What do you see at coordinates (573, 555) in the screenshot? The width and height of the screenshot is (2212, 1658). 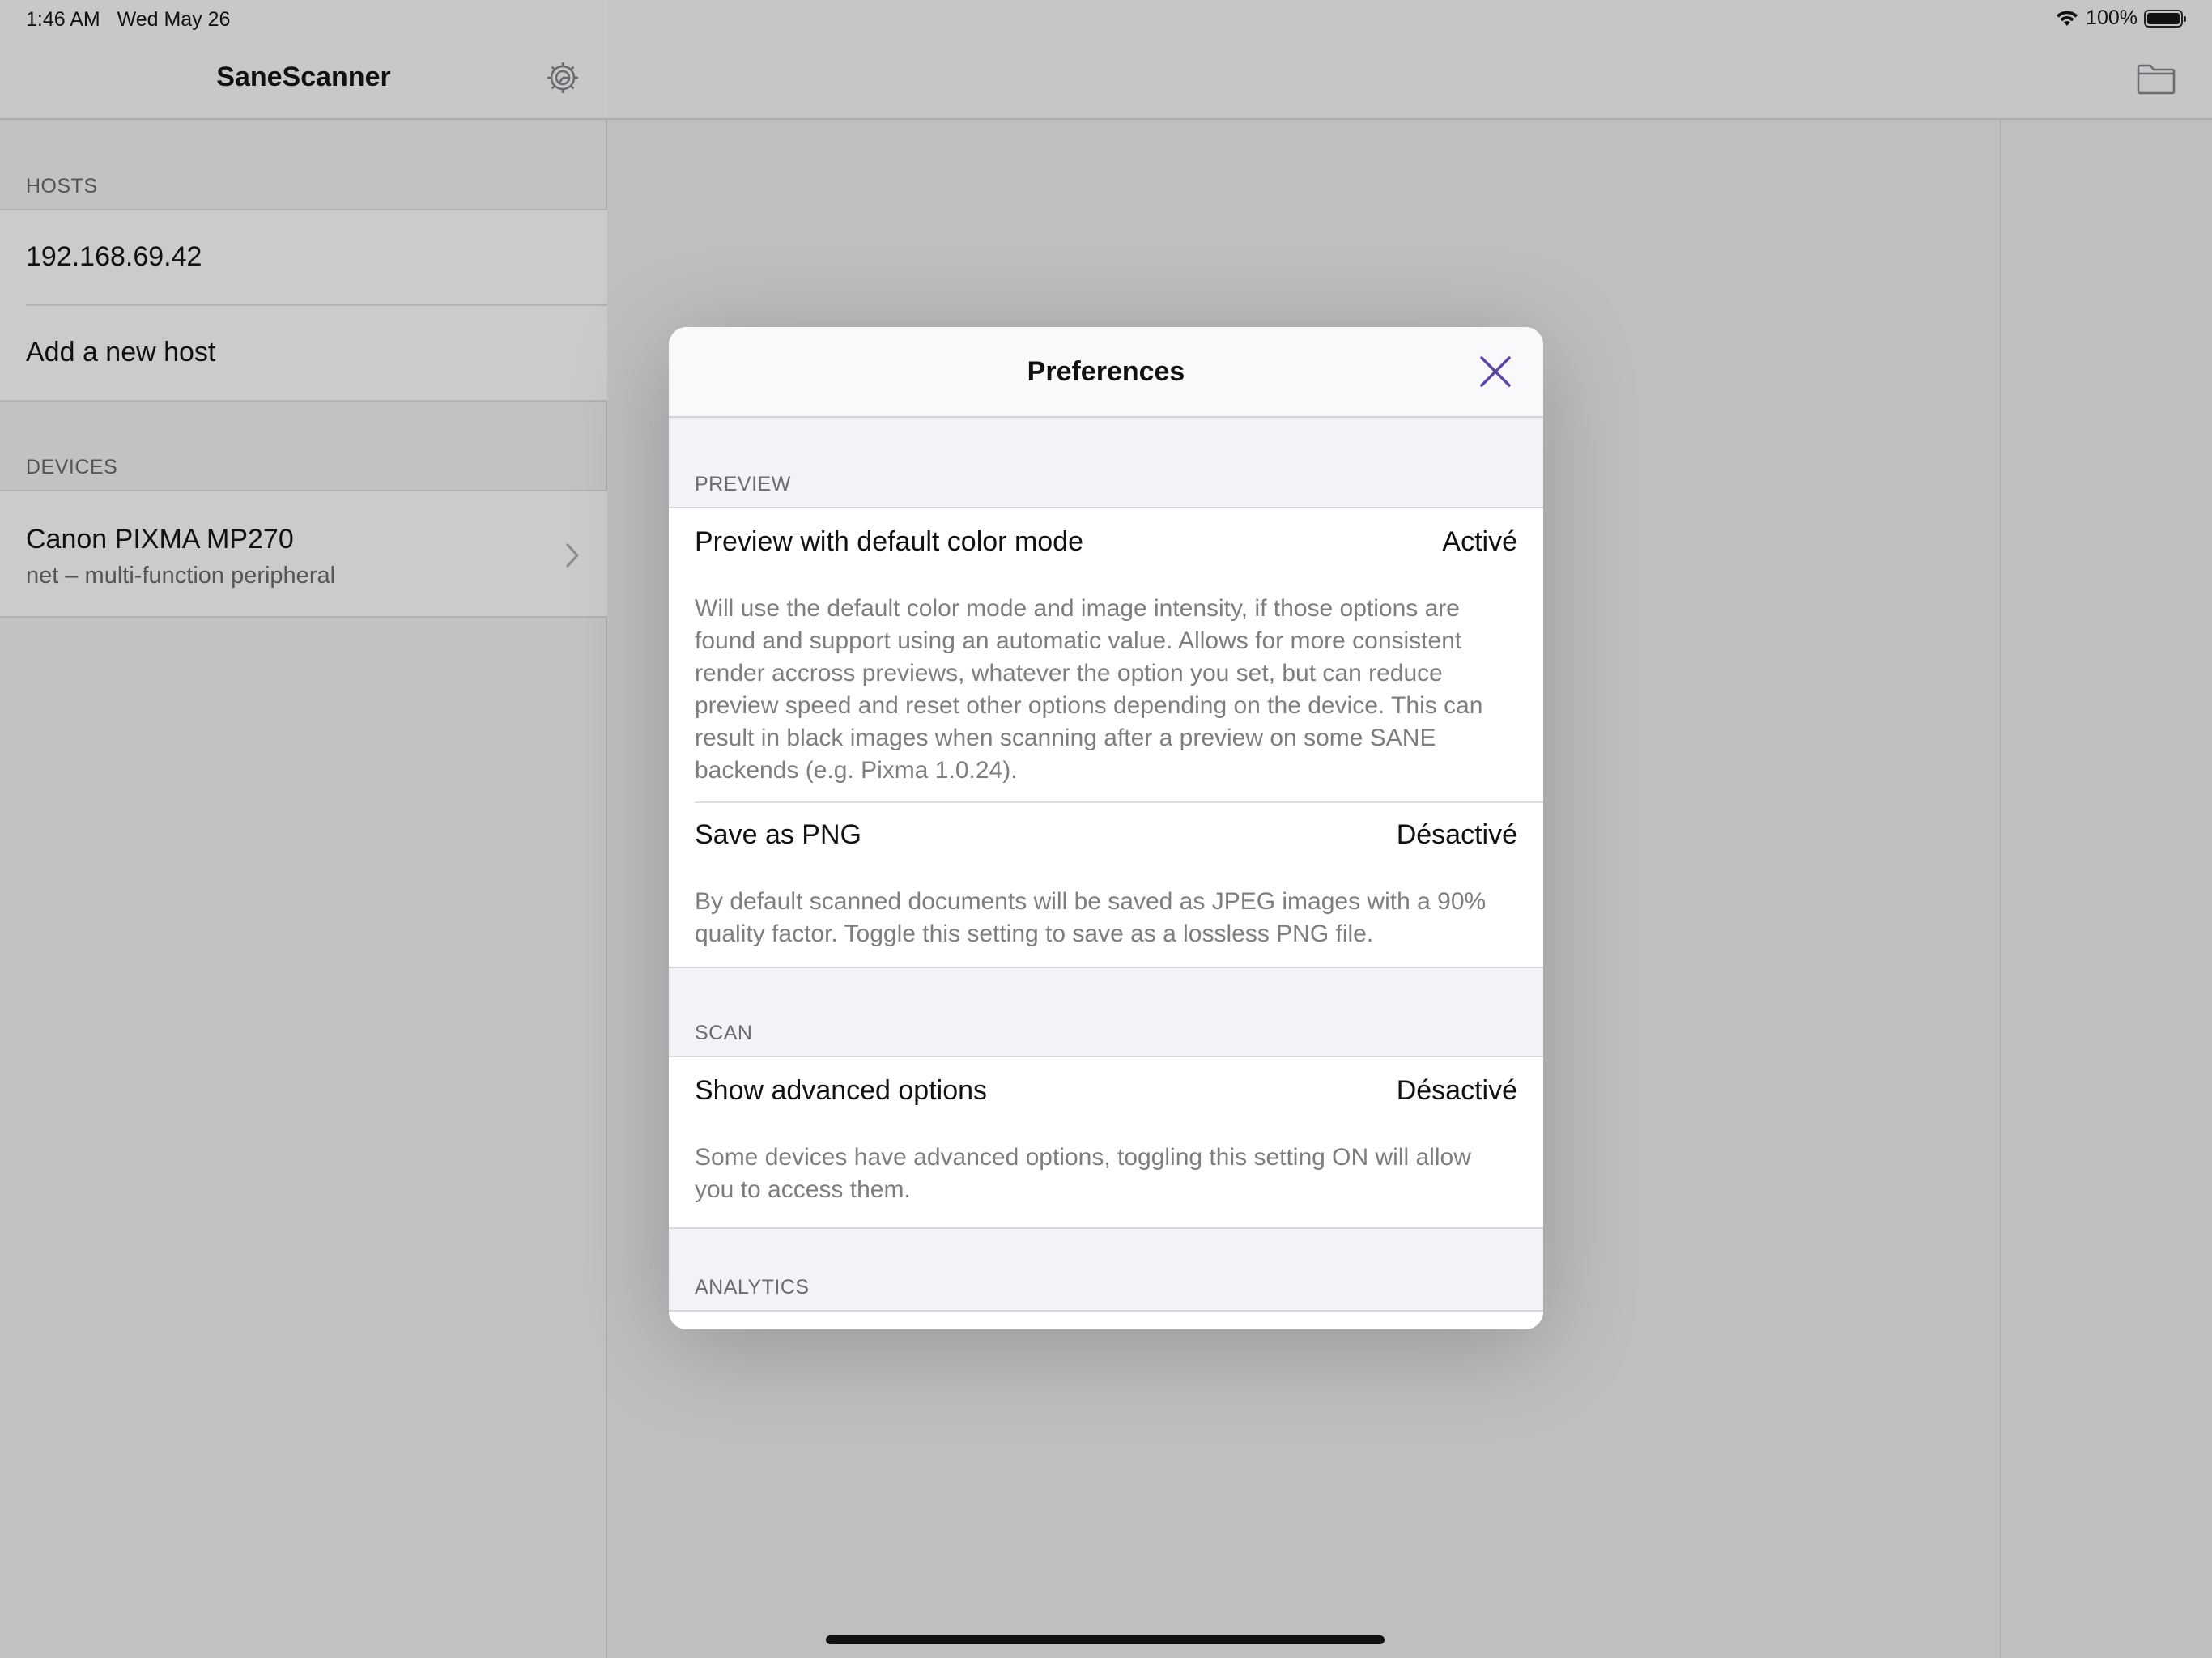 I see `chevron-right-icon` at bounding box center [573, 555].